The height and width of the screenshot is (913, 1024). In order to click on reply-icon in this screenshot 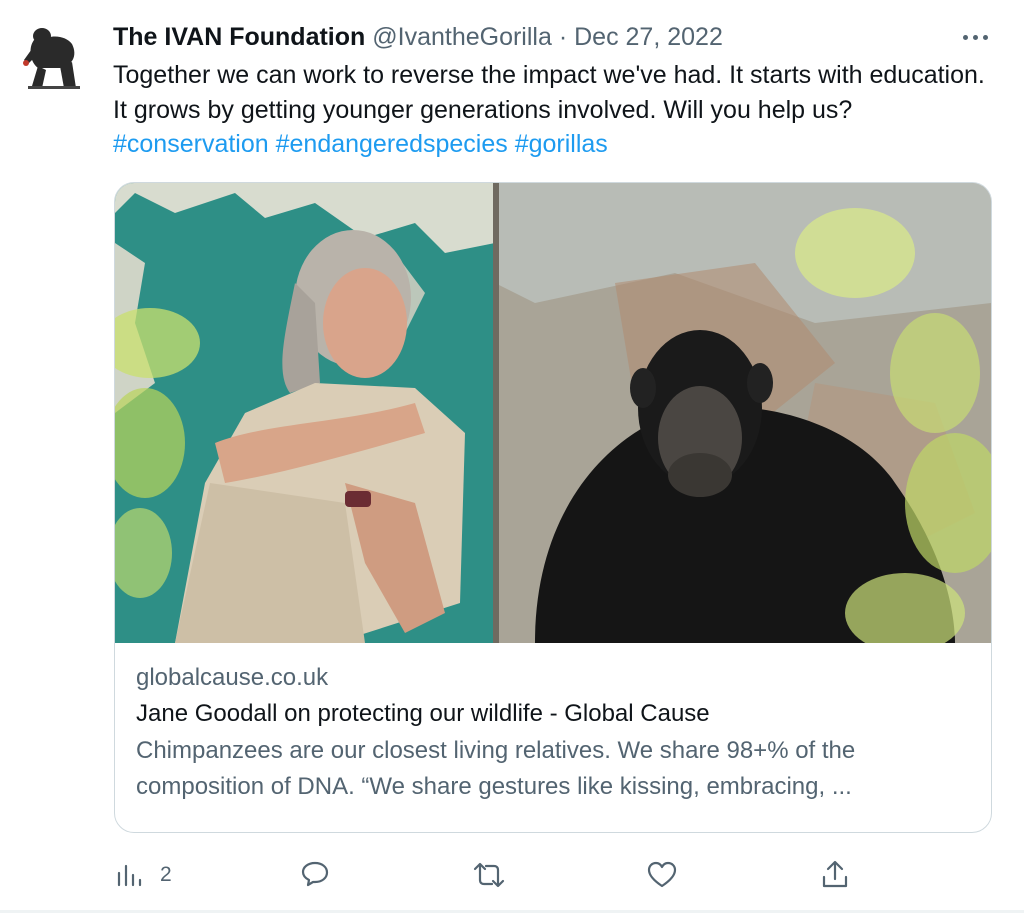, I will do `click(315, 874)`.